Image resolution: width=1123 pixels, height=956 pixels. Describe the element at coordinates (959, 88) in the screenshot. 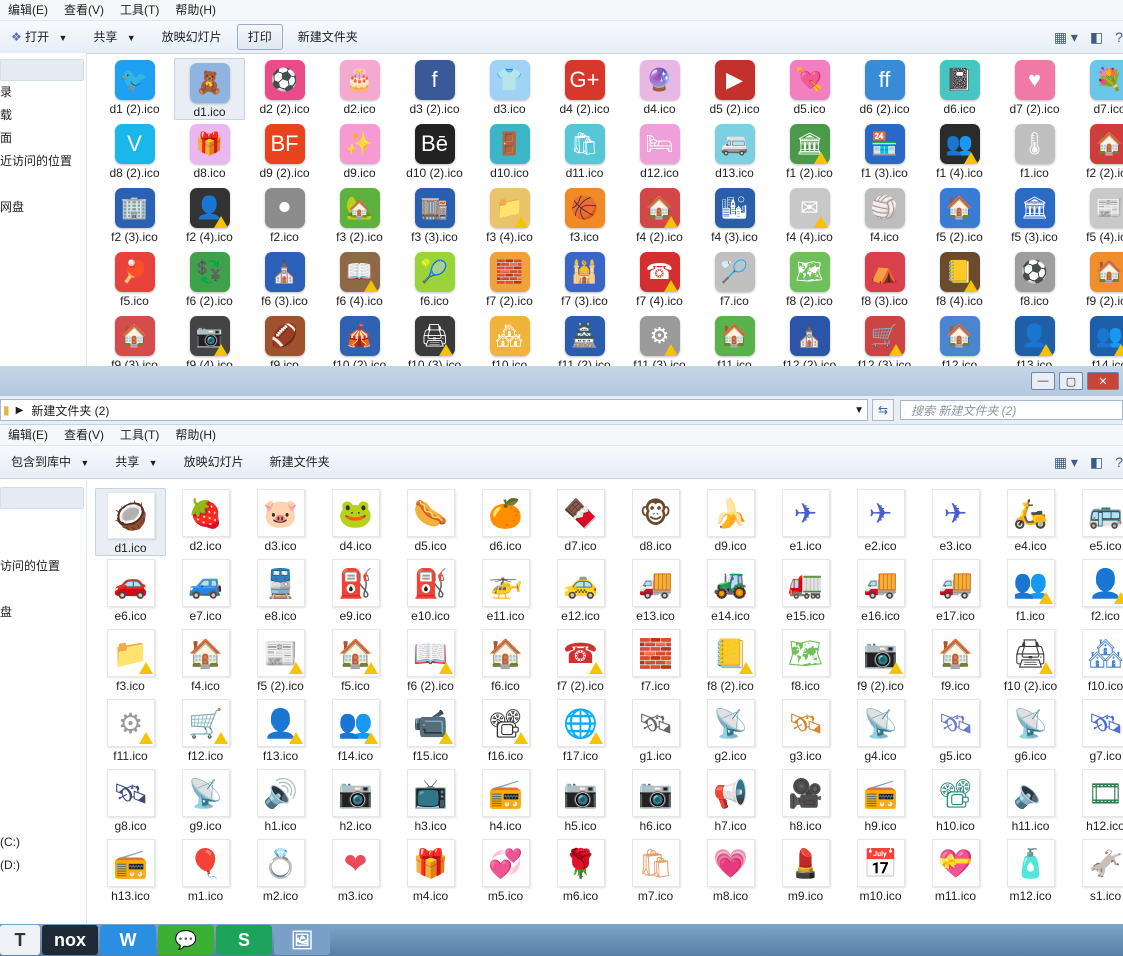

I see `file-item: 📓 d6.ico` at that location.